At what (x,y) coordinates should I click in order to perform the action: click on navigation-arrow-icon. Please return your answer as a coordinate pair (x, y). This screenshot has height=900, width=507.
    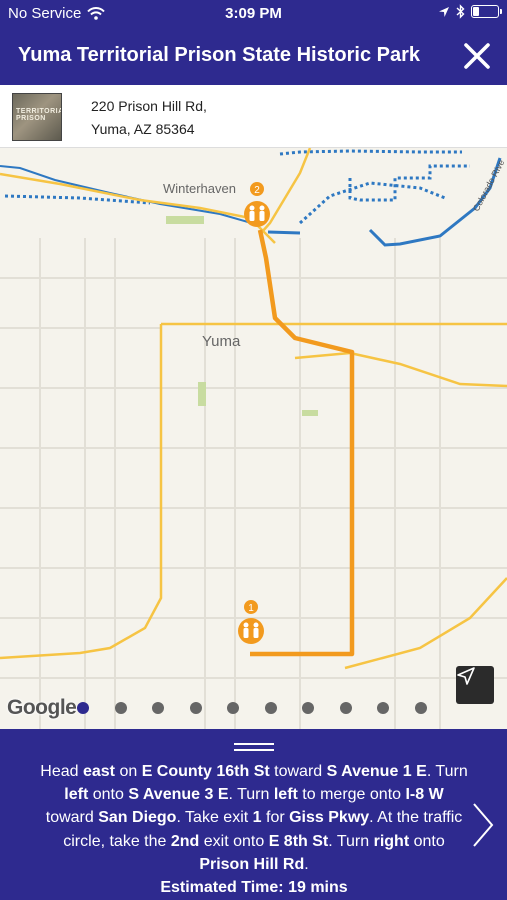
    Looking at the image, I should click on (466, 676).